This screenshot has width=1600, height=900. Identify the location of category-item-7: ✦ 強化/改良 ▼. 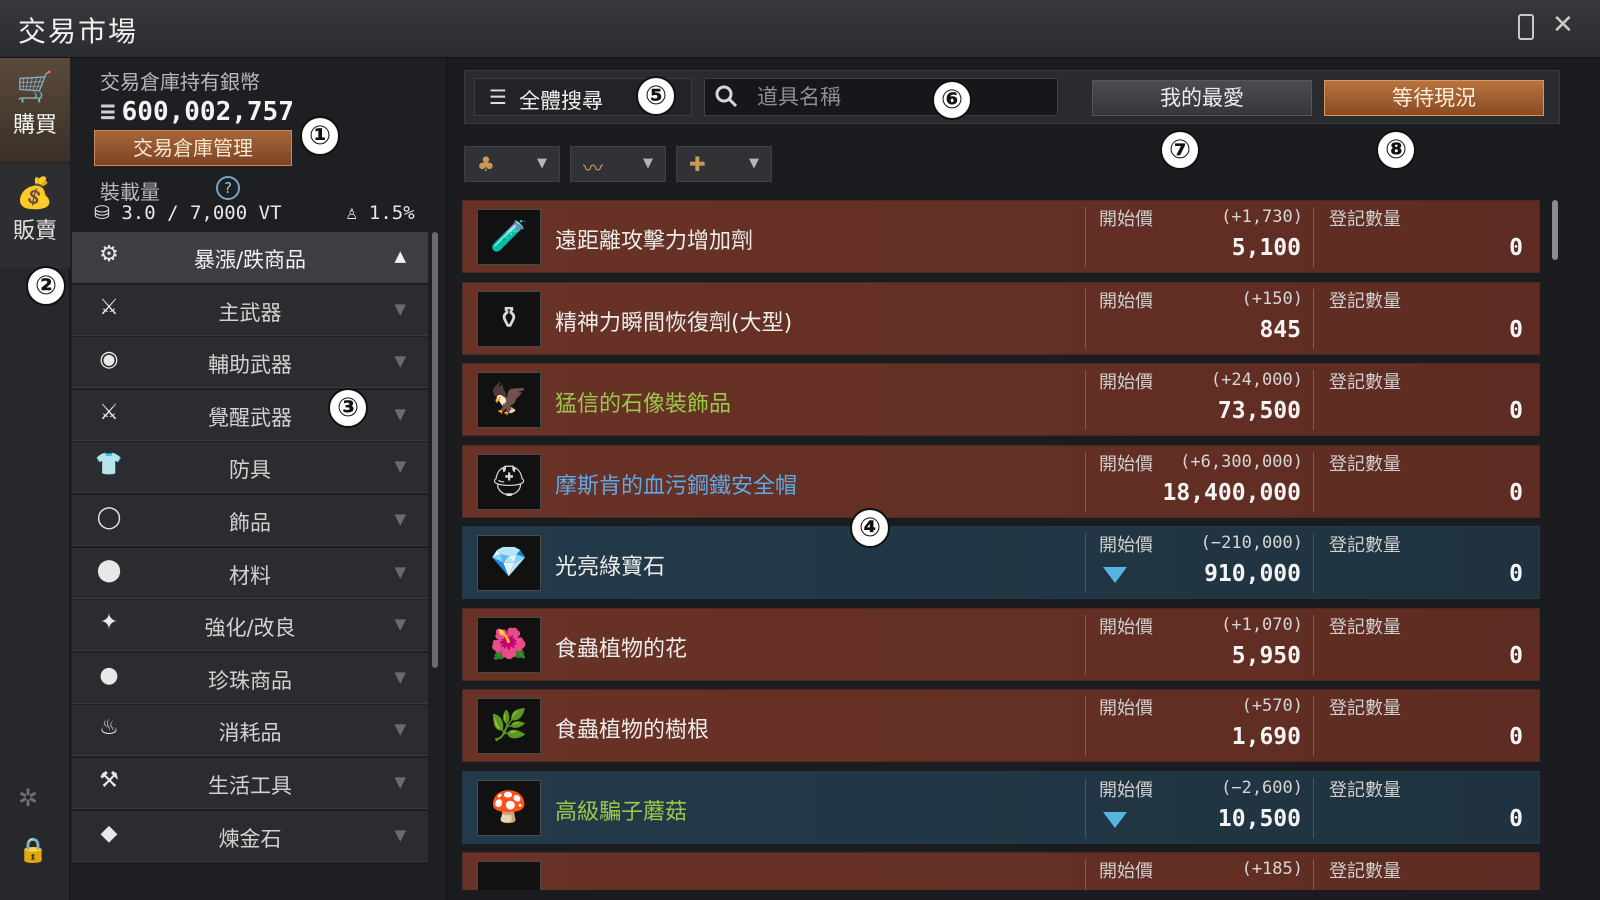
(250, 626).